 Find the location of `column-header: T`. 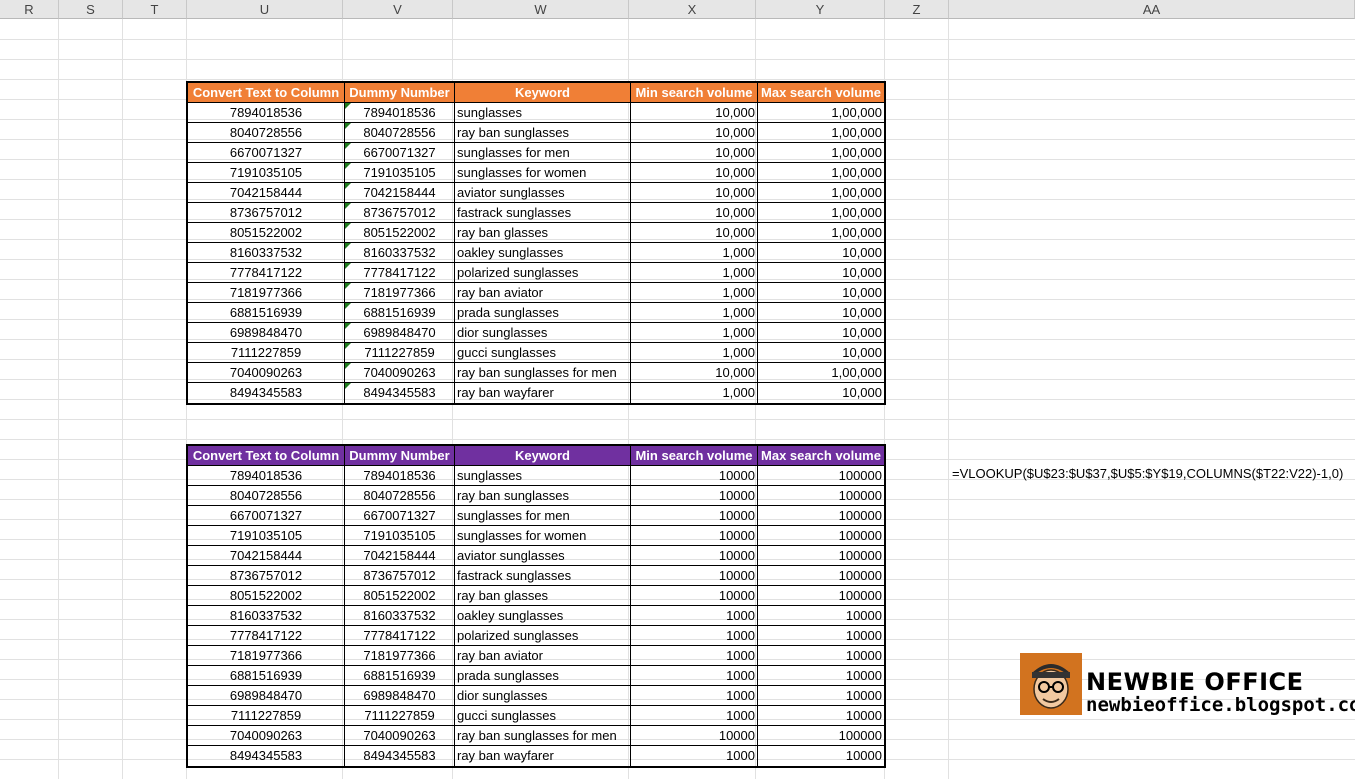

column-header: T is located at coordinates (155, 9).